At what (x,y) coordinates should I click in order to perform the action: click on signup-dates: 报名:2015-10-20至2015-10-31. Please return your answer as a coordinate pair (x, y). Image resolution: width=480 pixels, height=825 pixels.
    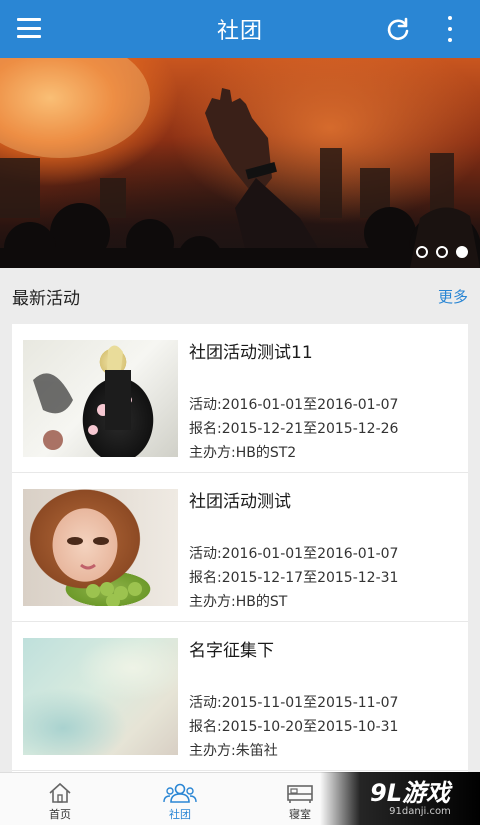
    Looking at the image, I should click on (294, 727).